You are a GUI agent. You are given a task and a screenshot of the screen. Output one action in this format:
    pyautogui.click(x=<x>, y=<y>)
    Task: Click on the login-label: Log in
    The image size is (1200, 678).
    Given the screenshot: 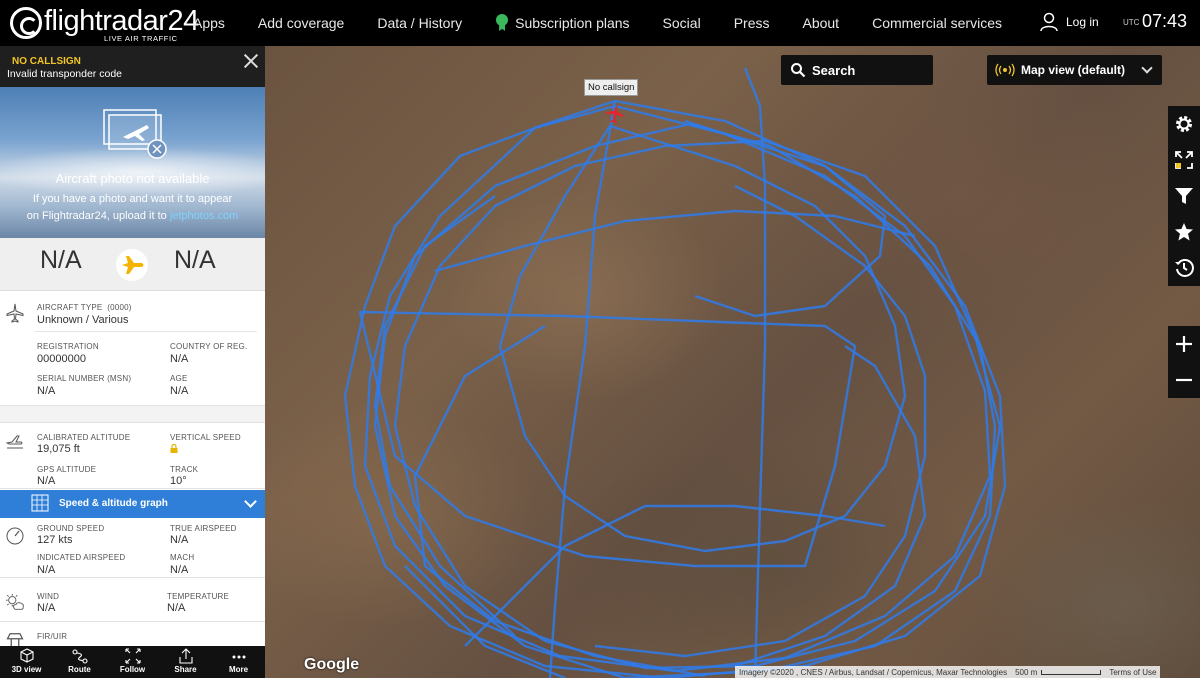 What is the action you would take?
    pyautogui.click(x=1082, y=22)
    